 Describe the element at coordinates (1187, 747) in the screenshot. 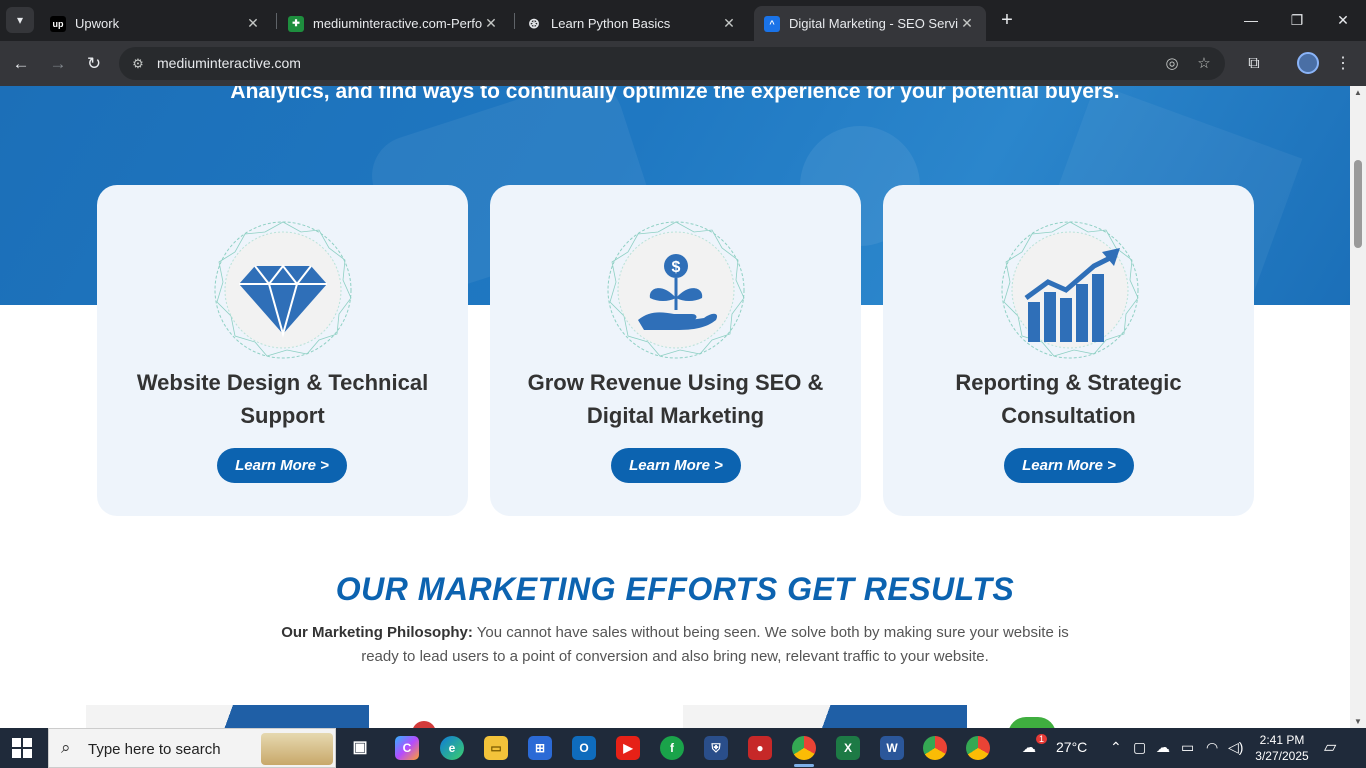

I see `battery-icon: ▭` at that location.